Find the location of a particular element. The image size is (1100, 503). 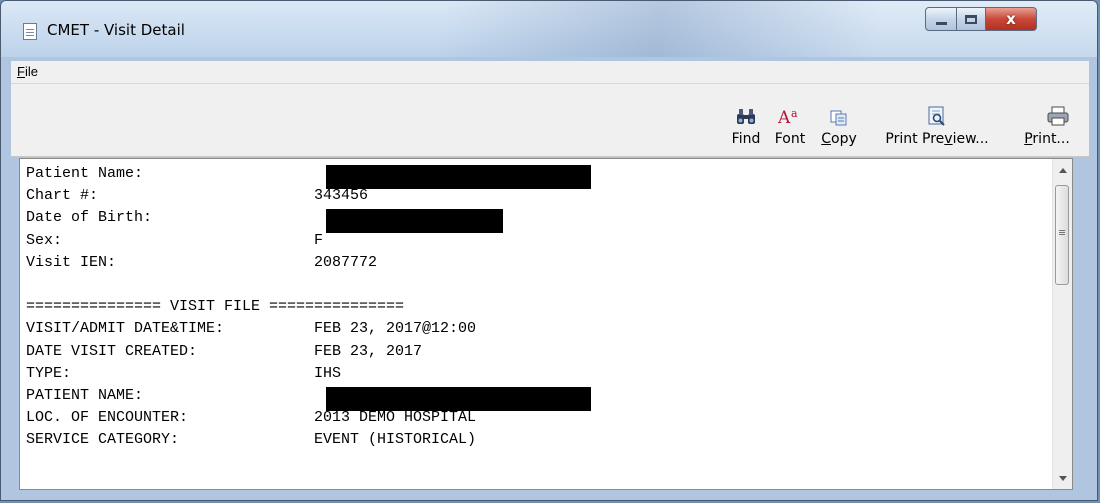

scroll-down-button is located at coordinates (1062, 478).